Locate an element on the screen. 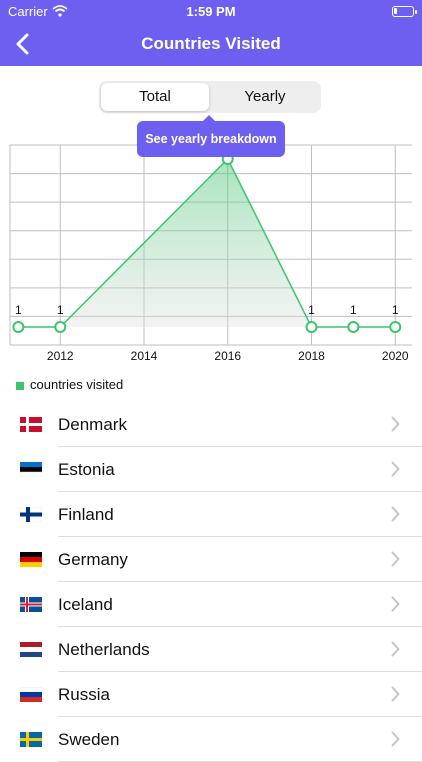  country-name: Sweden is located at coordinates (89, 739).